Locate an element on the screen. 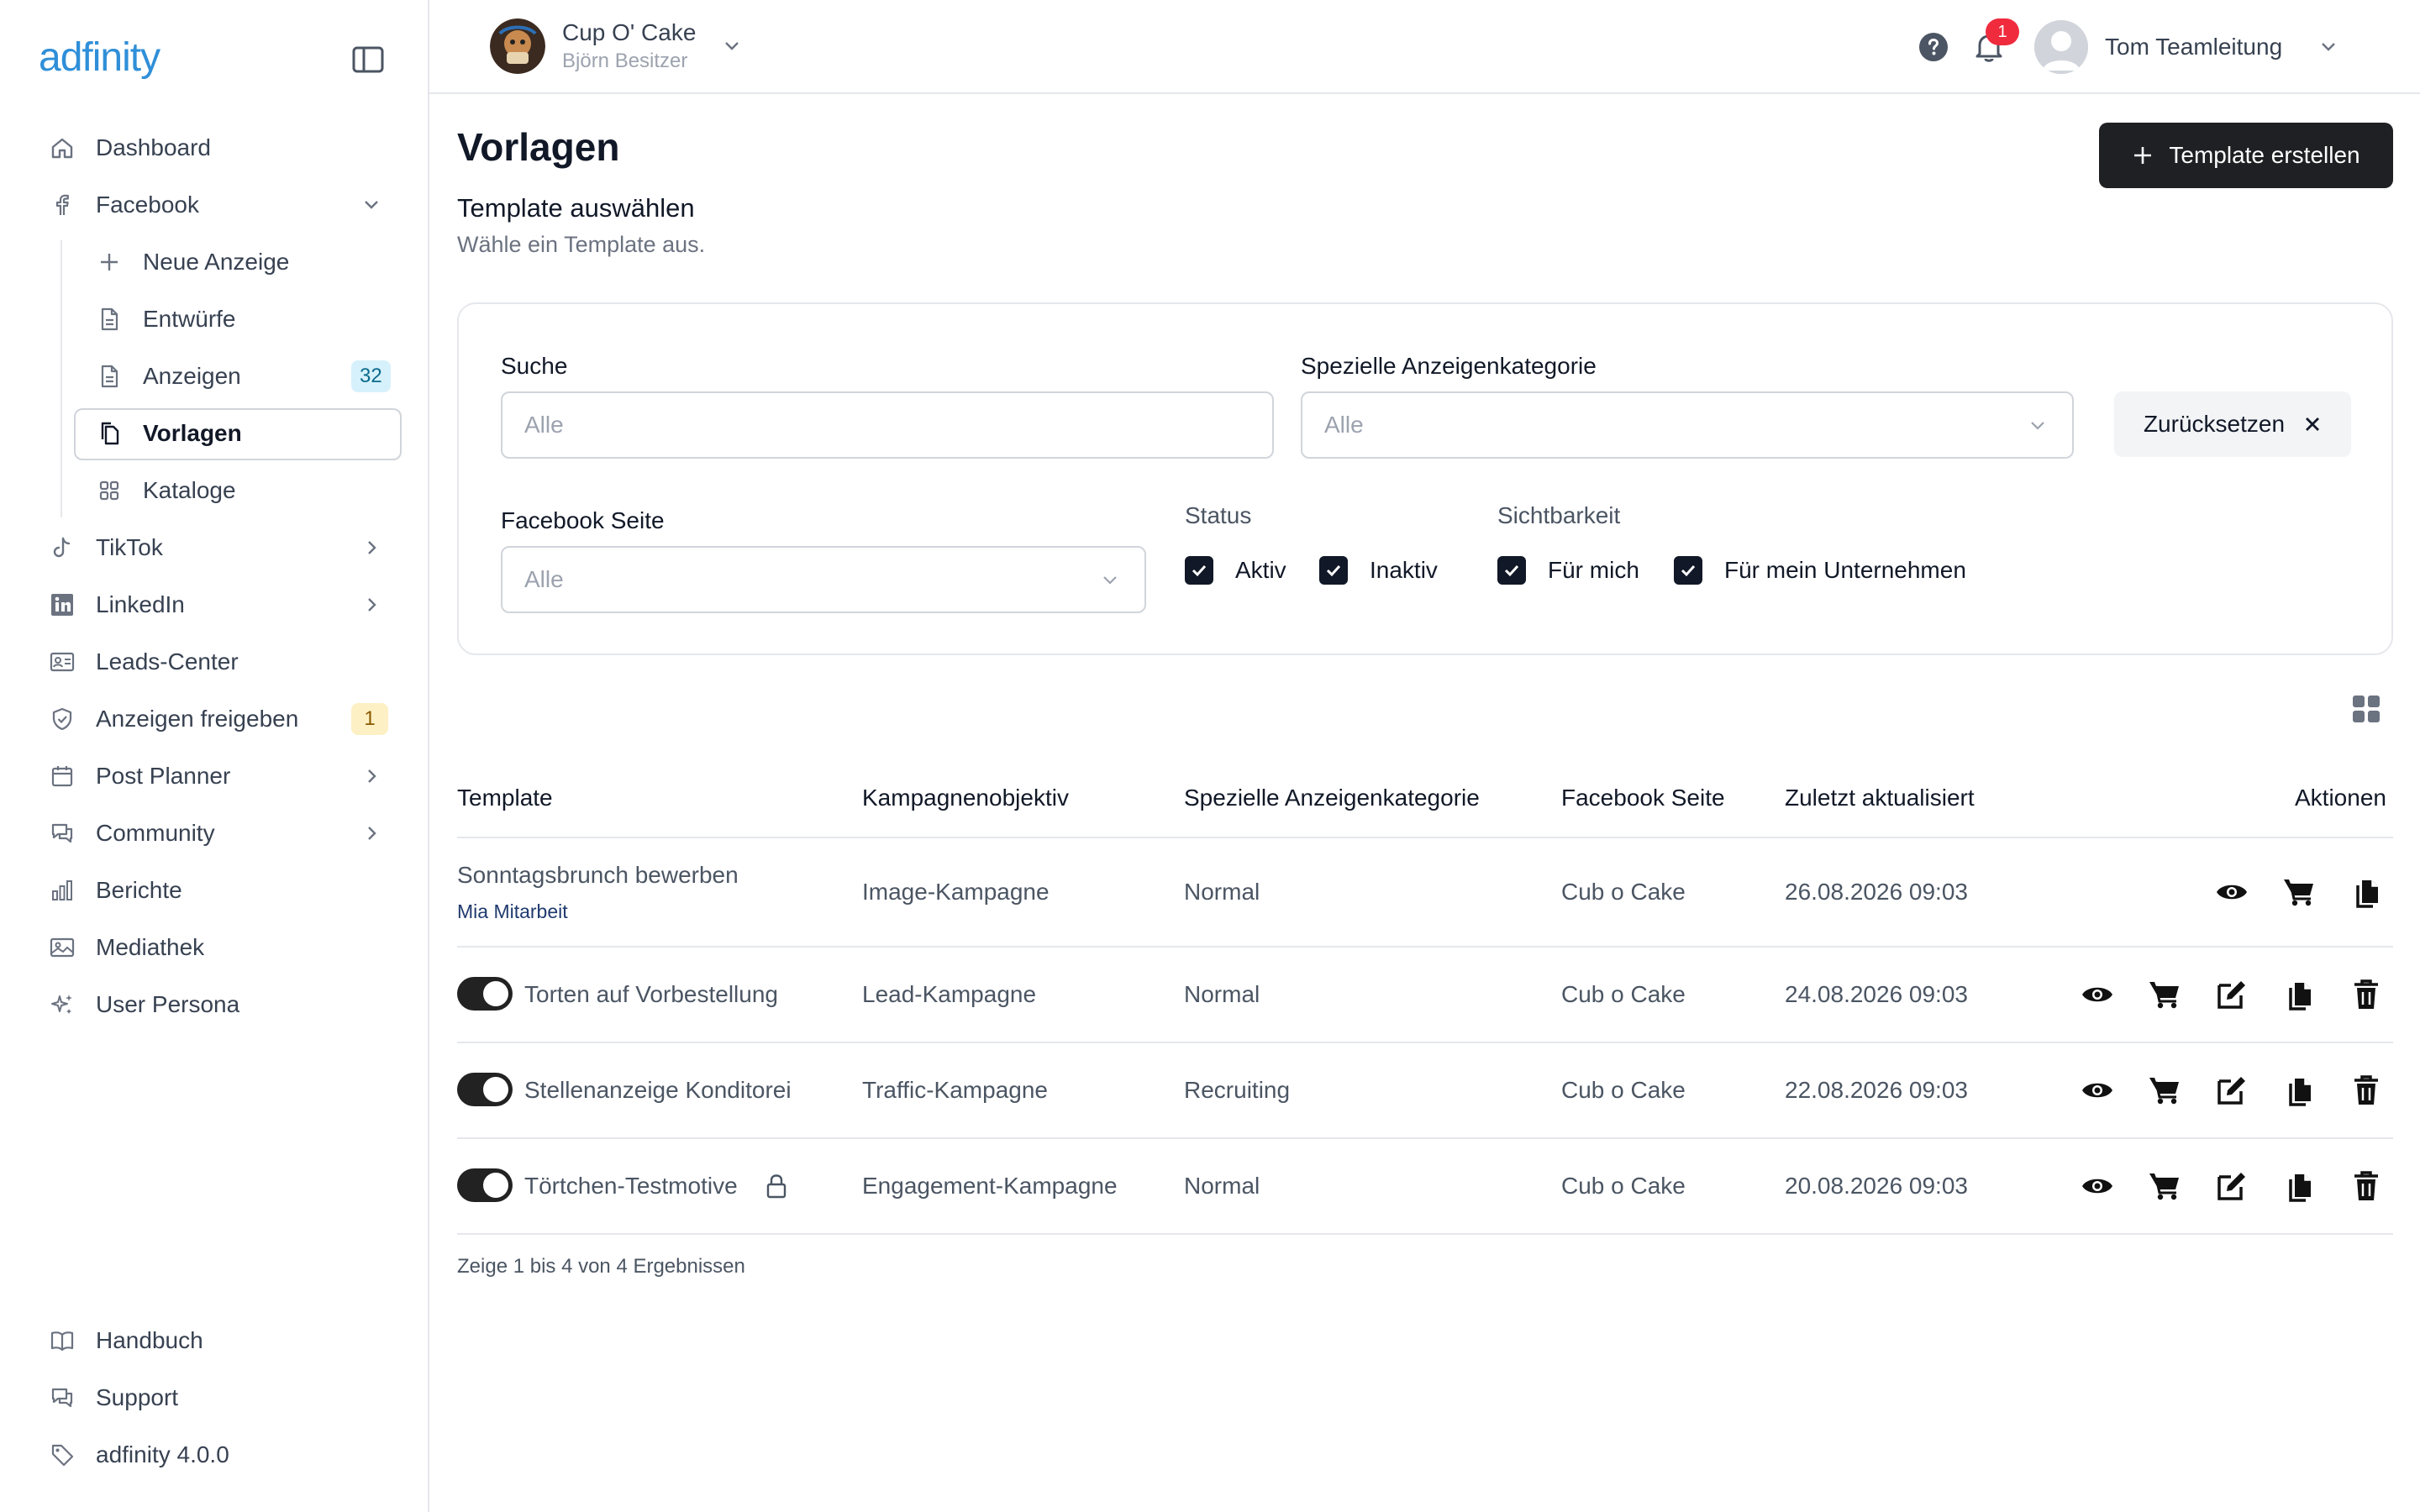  column-header: Facebook Seite is located at coordinates (1643, 798).